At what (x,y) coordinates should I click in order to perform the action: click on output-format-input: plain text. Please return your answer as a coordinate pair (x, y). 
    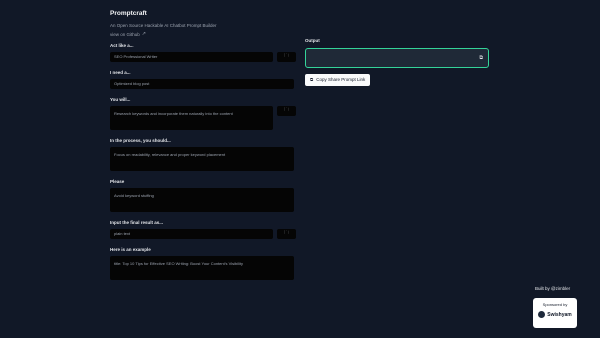
    Looking at the image, I should click on (191, 234).